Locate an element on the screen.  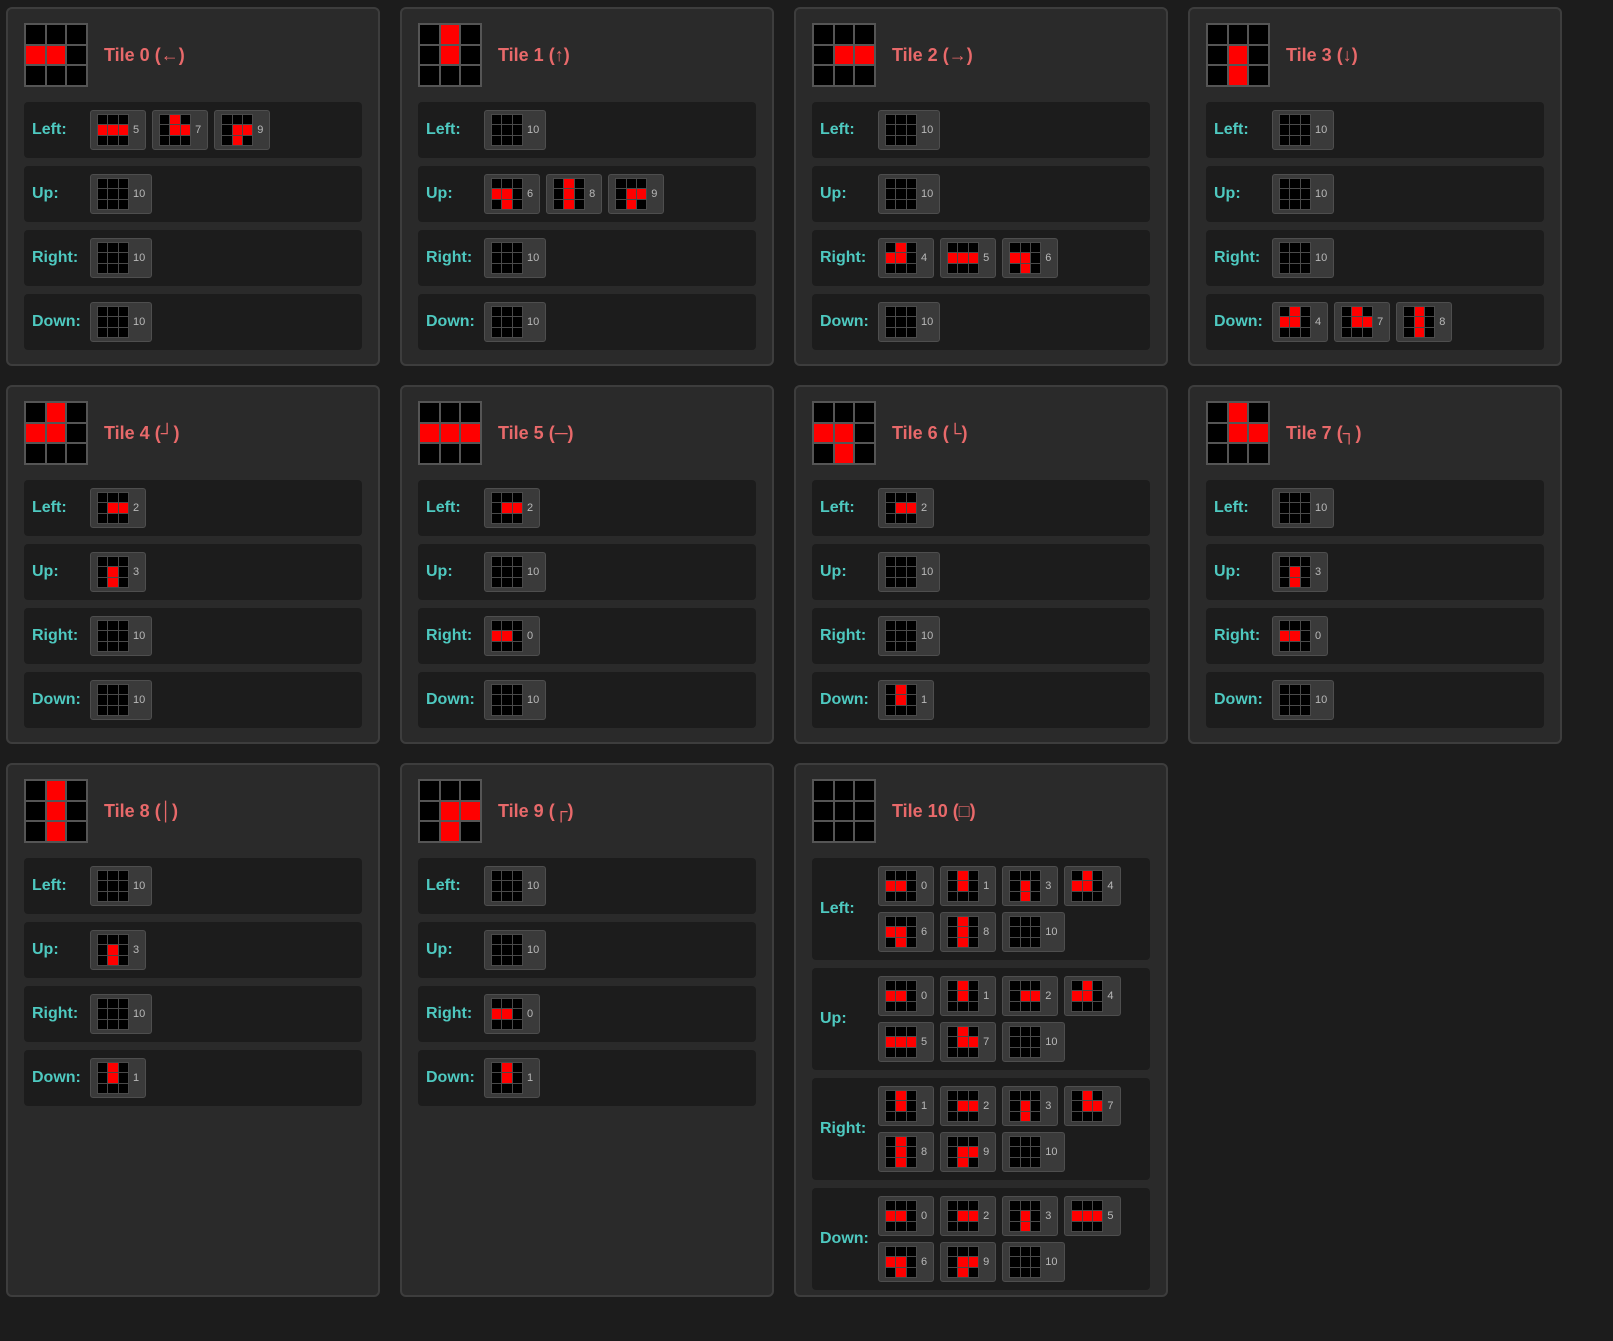
direction-label: Left: is located at coordinates (49, 507).